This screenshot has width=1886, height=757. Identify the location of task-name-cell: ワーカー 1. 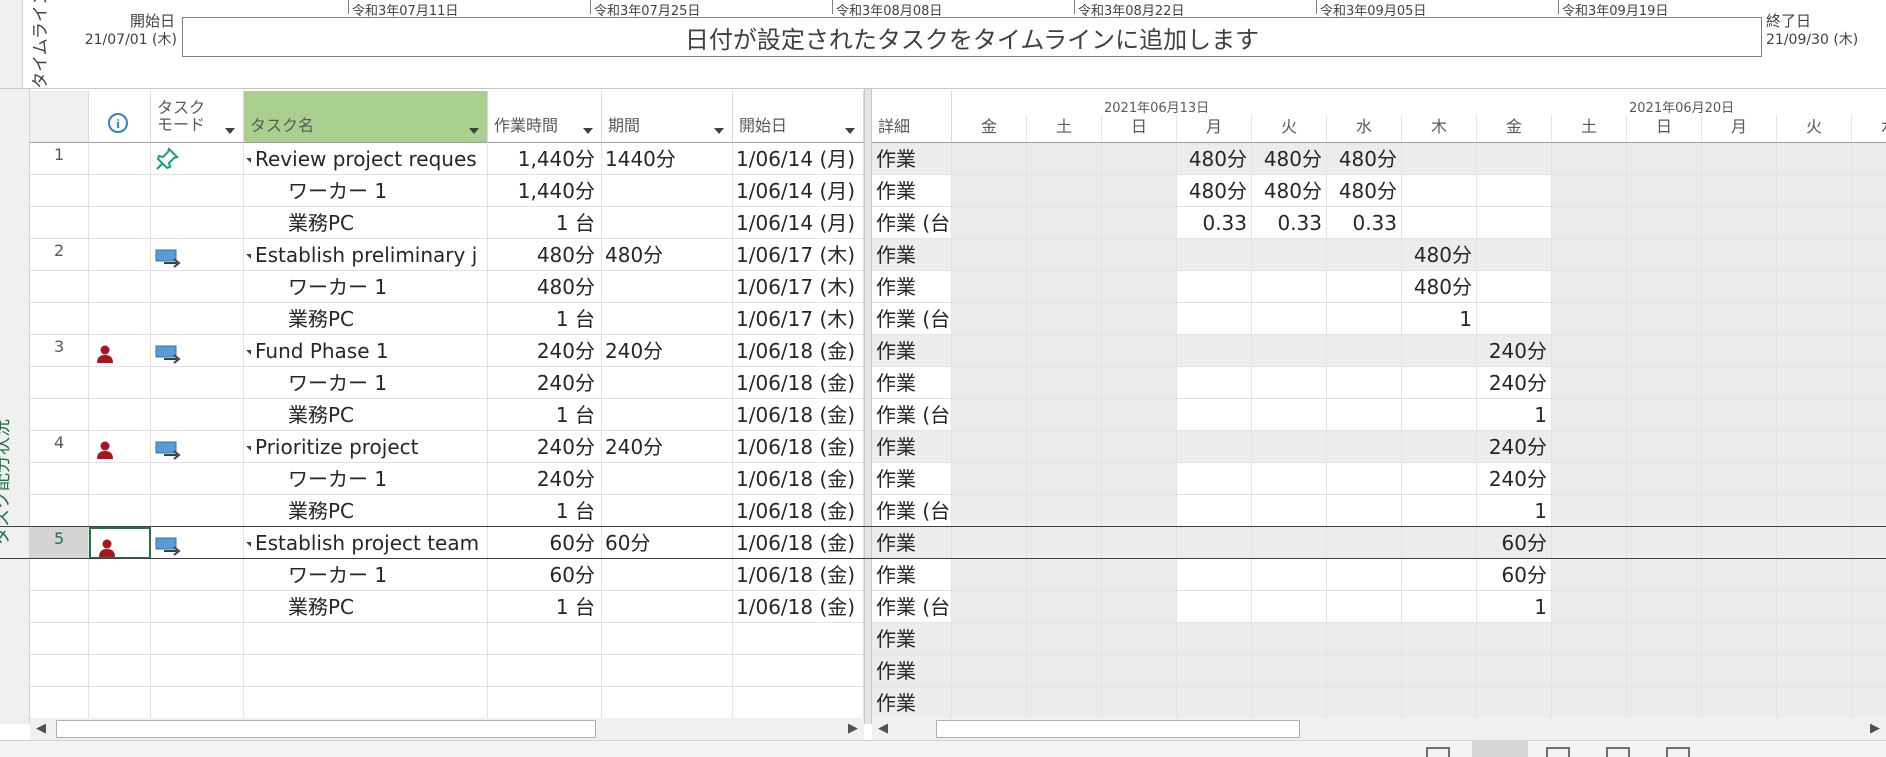
(366, 191).